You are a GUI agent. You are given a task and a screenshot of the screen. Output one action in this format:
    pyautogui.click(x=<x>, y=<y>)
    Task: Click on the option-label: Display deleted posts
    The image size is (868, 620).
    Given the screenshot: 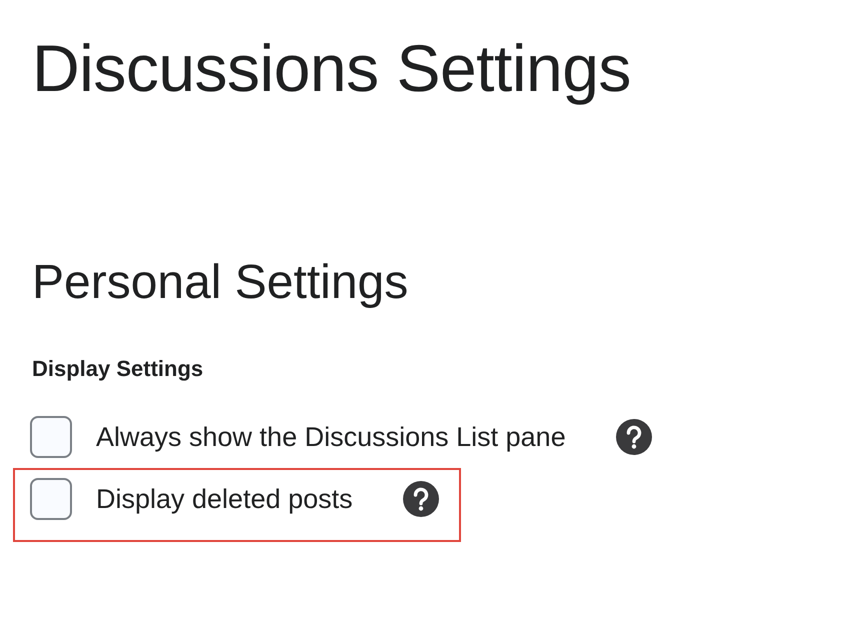 What is the action you would take?
    pyautogui.click(x=224, y=499)
    